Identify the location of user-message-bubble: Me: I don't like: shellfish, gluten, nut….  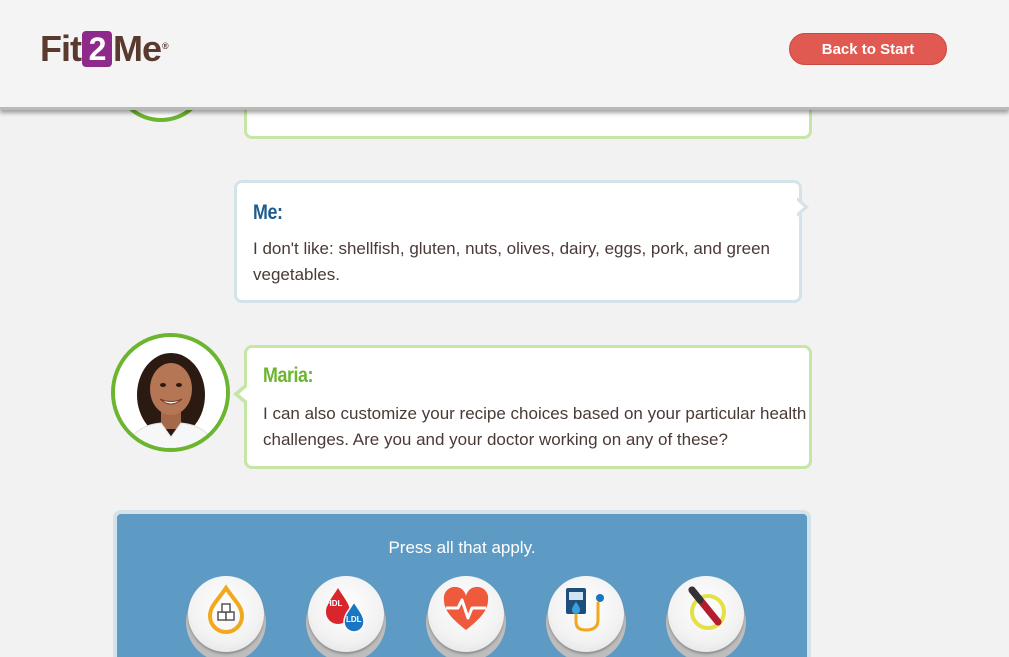
(518, 241).